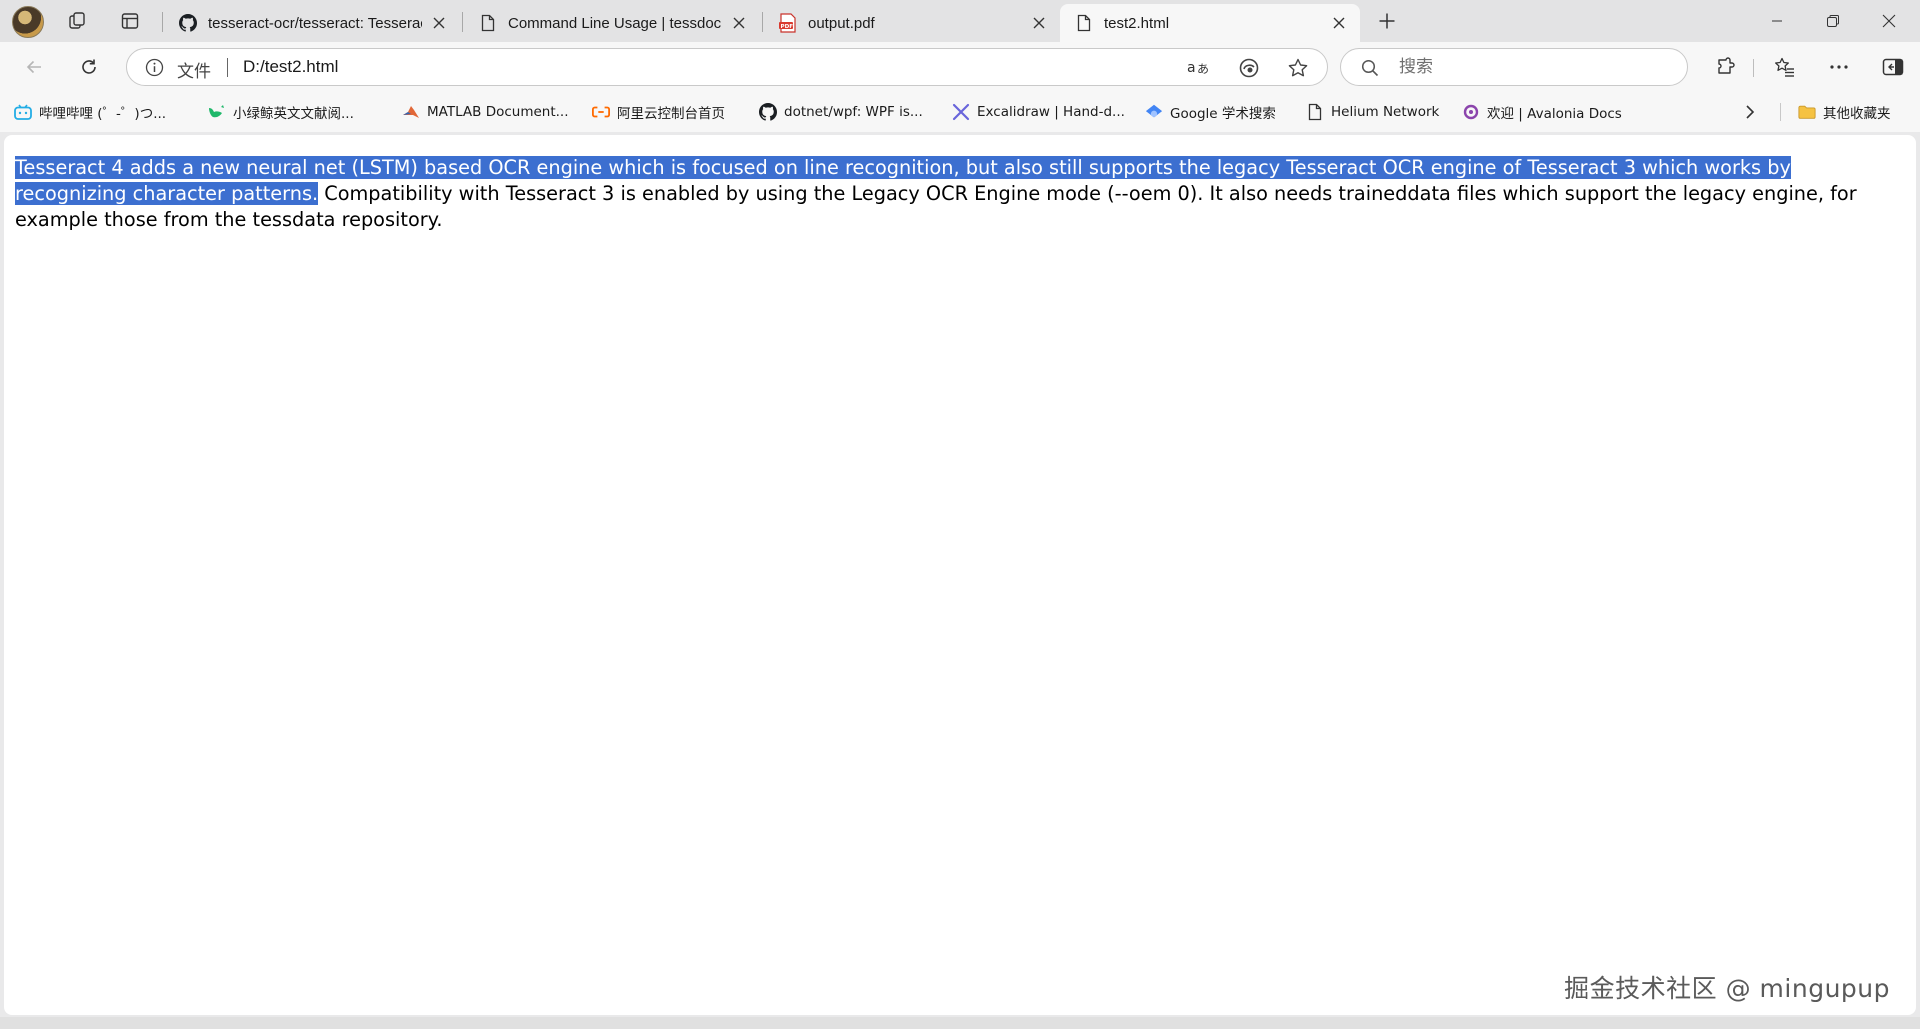  I want to click on tab-title: test2.html, so click(1137, 23).